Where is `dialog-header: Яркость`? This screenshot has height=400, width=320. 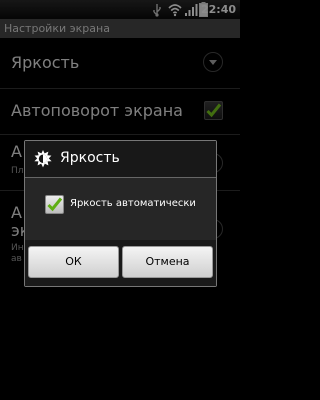
dialog-header: Яркость is located at coordinates (120, 159).